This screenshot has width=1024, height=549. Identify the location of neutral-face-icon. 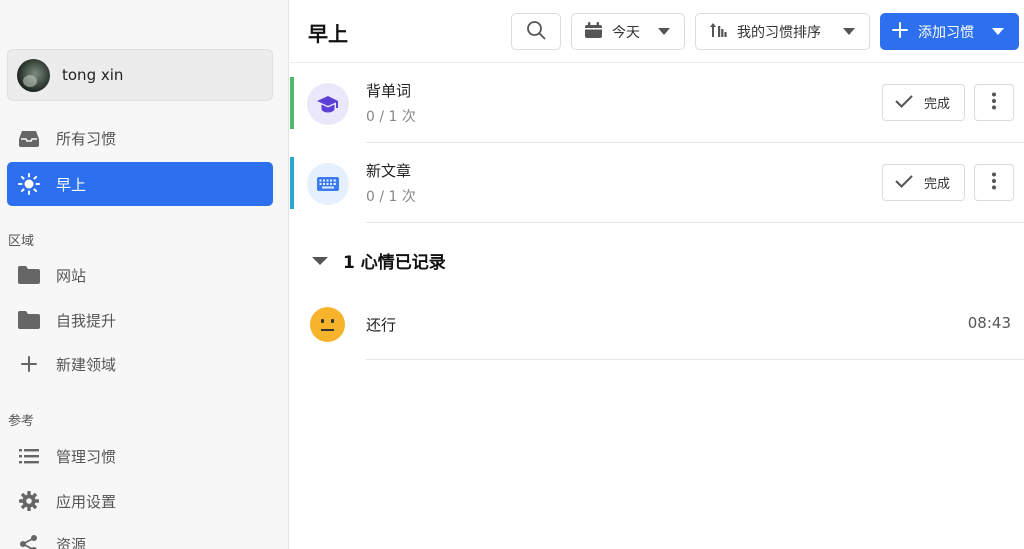
(327, 324).